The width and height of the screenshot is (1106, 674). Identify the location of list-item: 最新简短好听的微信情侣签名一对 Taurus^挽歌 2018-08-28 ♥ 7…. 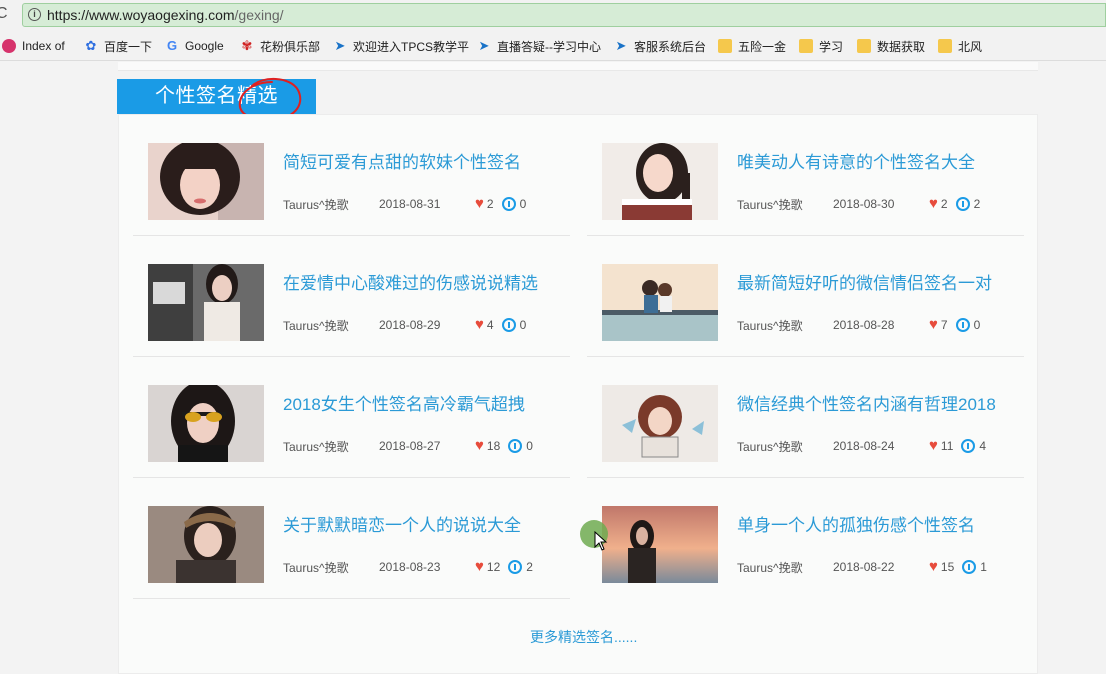
(805, 296).